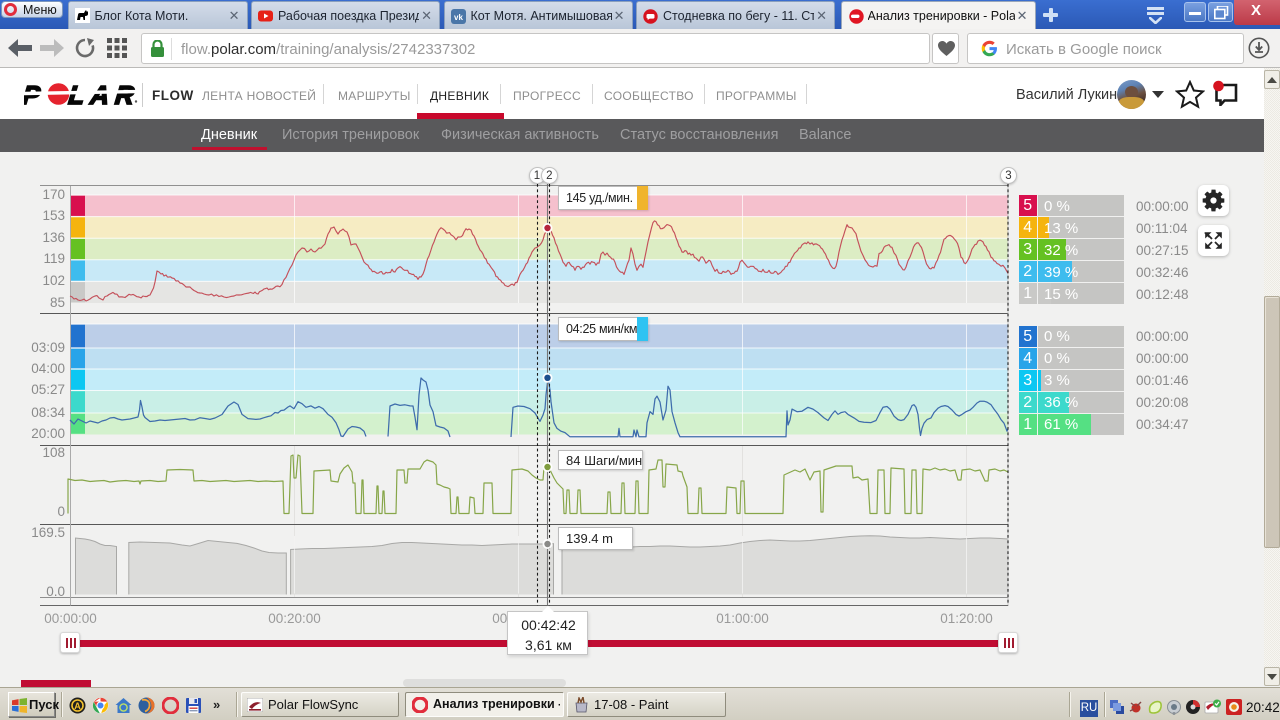  What do you see at coordinates (77, 706) in the screenshot?
I see `svg-text: A` at bounding box center [77, 706].